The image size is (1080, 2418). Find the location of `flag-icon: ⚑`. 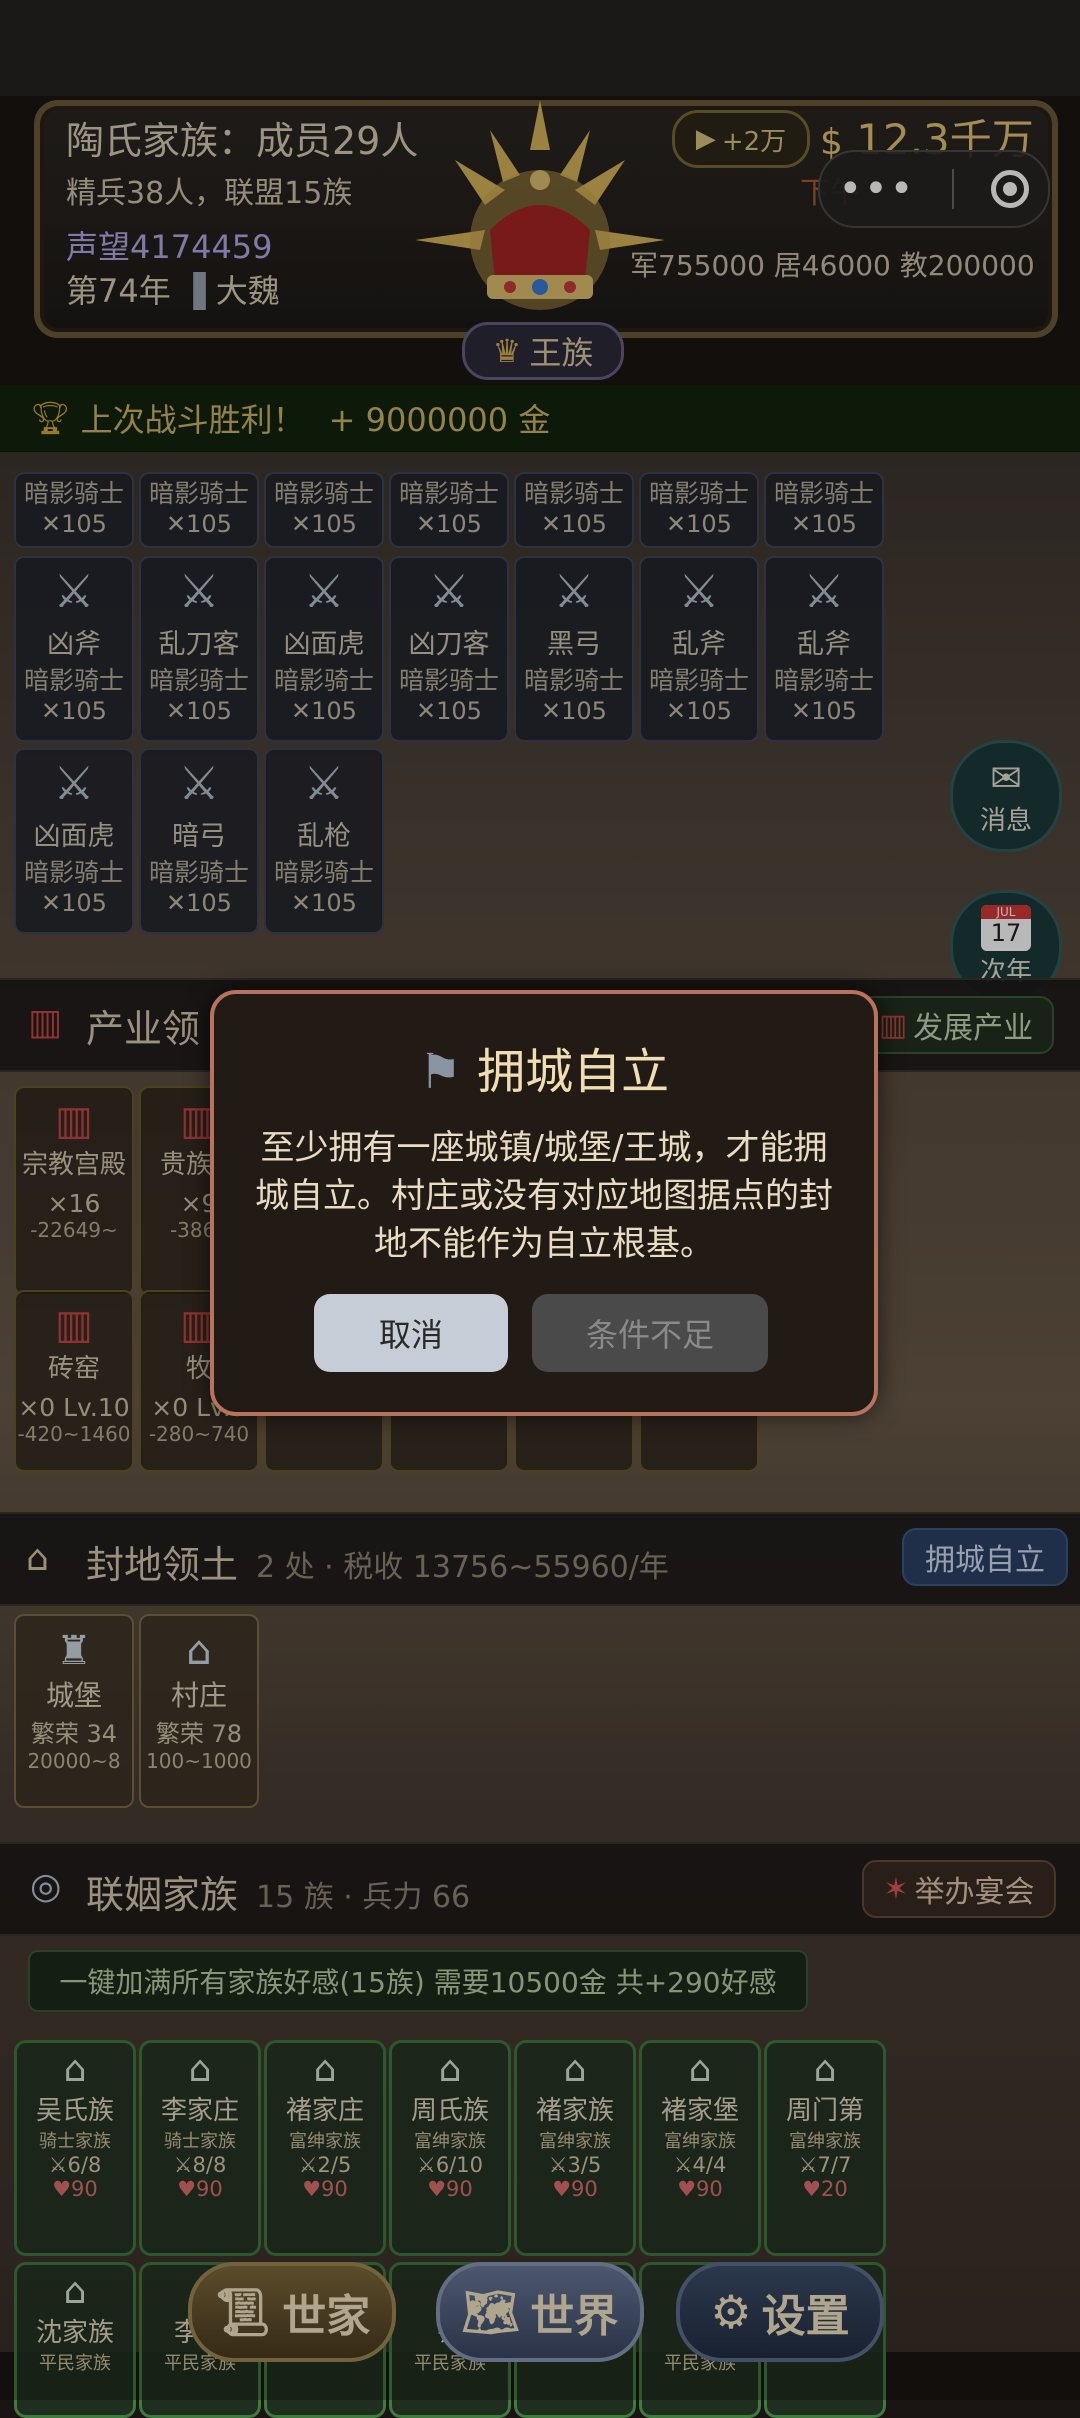

flag-icon: ⚑ is located at coordinates (440, 1072).